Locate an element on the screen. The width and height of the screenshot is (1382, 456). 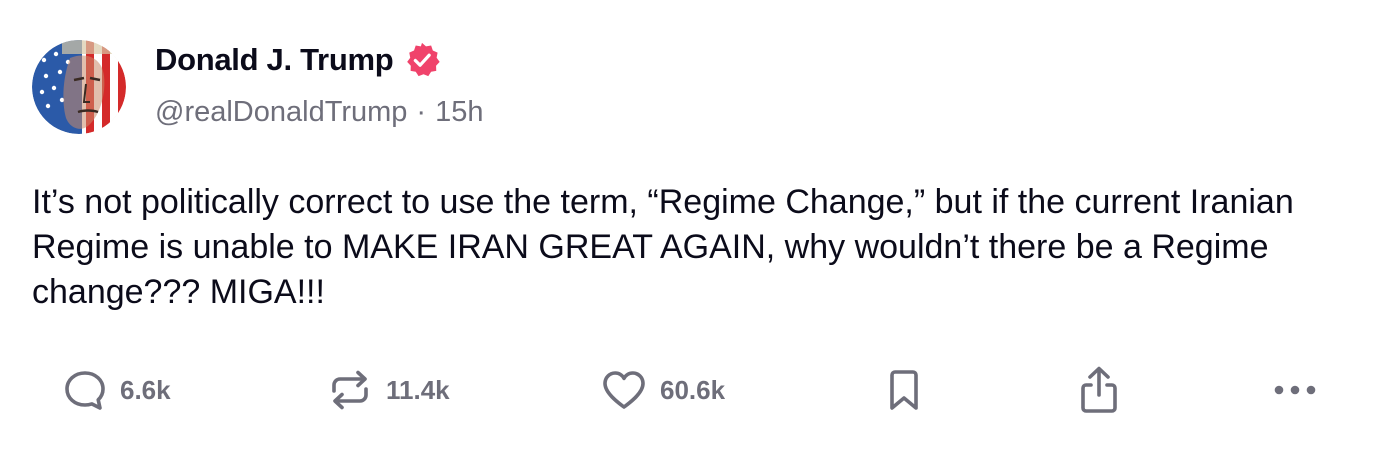
share-button is located at coordinates (1099, 390).